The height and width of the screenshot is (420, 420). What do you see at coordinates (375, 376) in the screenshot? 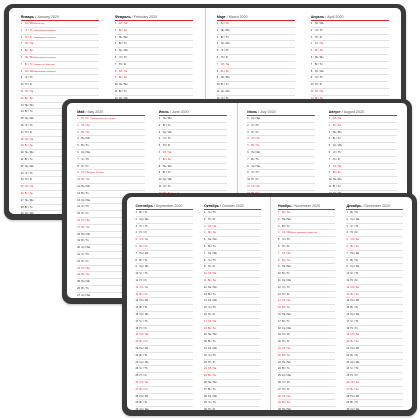
I see `day-row: 25Пт / Fr` at bounding box center [375, 376].